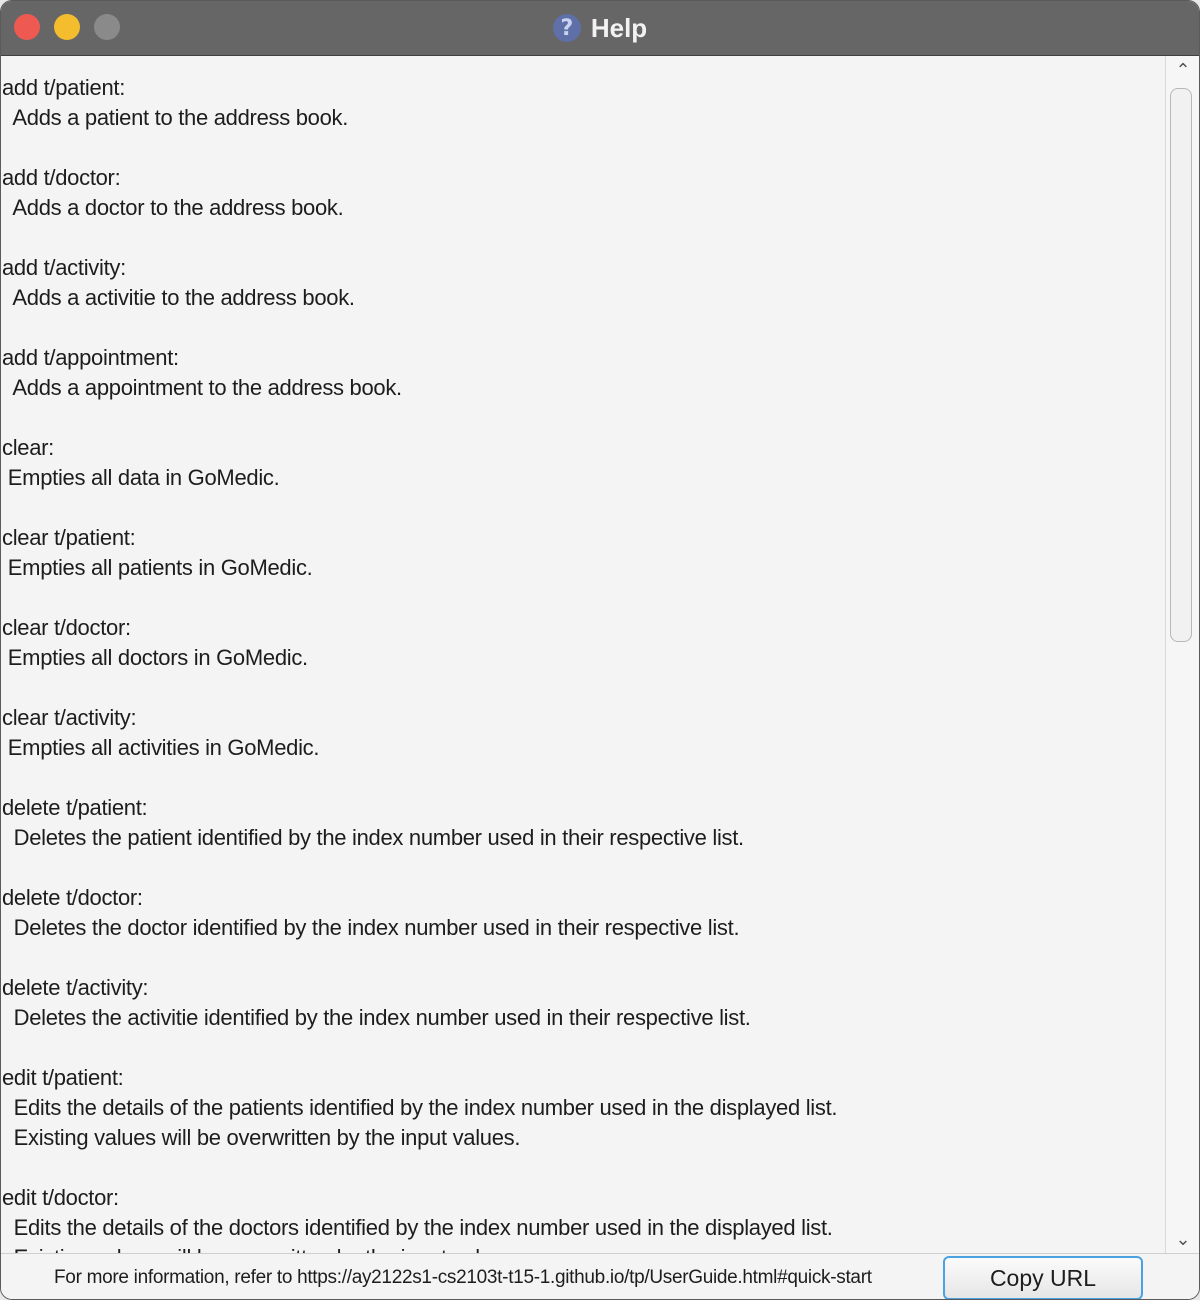 This screenshot has height=1300, width=1200. I want to click on title-bar: ? Help, so click(600, 28).